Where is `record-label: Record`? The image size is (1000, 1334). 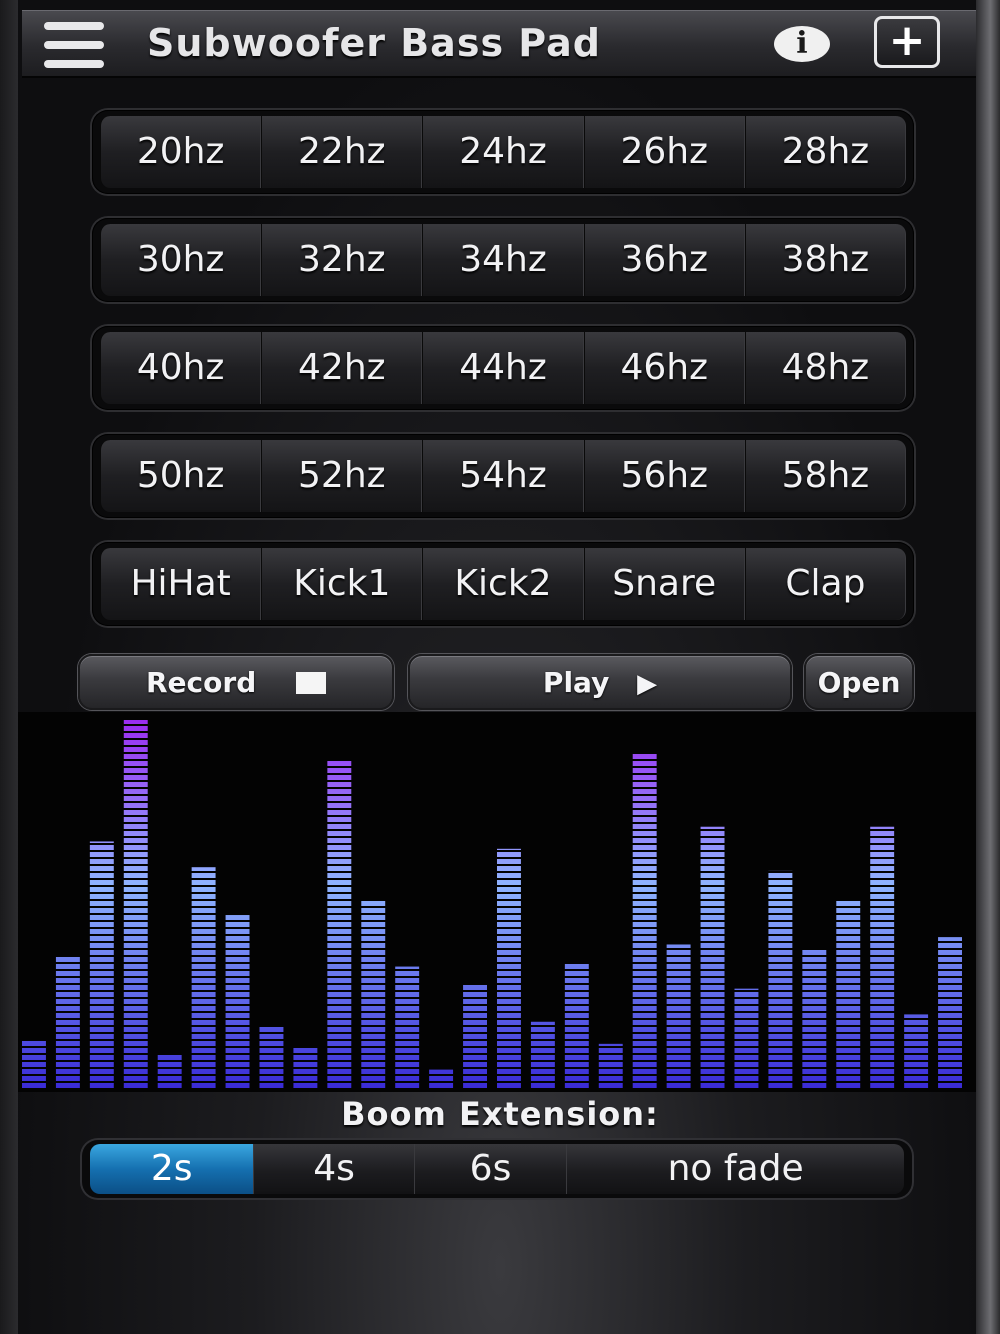
record-label: Record is located at coordinates (201, 682).